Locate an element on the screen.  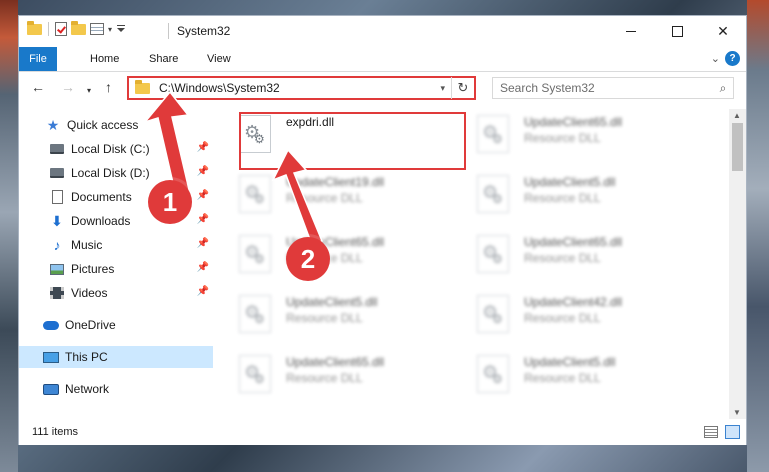
sidebar-item-local-disk-d: Local Disk (D:) 📌 is located at coordinates (116, 173).